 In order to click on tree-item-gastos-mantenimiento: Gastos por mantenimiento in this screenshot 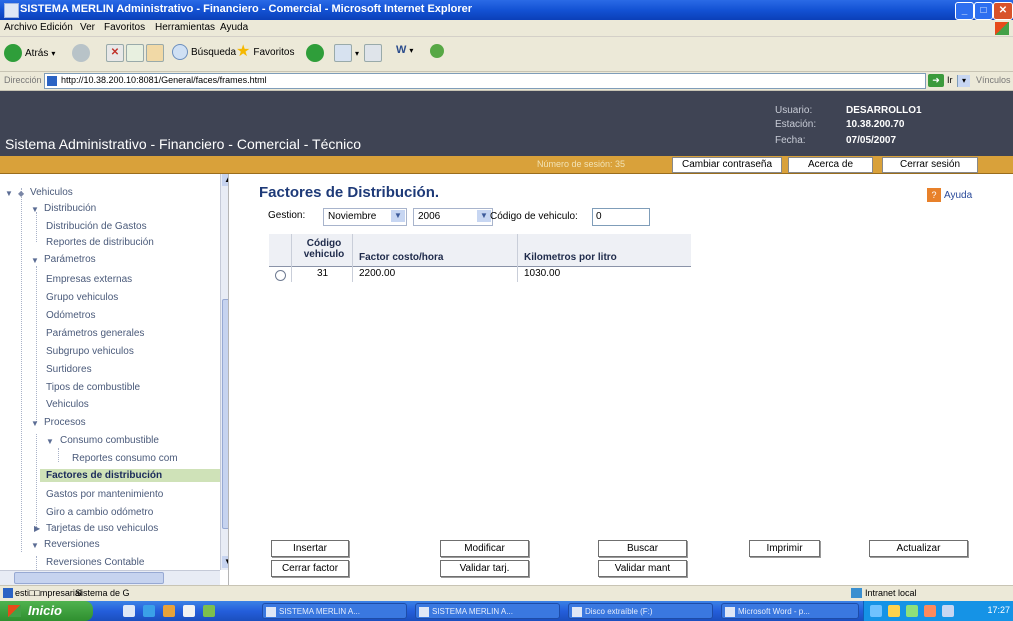, I will do `click(104, 494)`.